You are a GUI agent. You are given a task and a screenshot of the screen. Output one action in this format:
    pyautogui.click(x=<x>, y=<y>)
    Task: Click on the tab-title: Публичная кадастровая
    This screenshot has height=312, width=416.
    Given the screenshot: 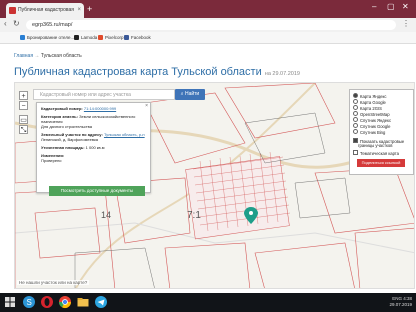 What is the action you would take?
    pyautogui.click(x=46, y=10)
    